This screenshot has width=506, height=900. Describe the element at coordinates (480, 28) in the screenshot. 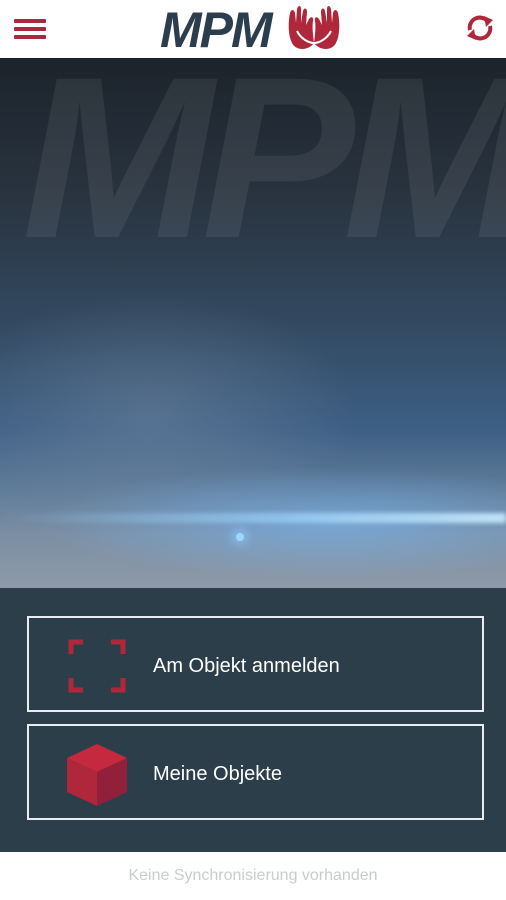

I see `sync-icon` at that location.